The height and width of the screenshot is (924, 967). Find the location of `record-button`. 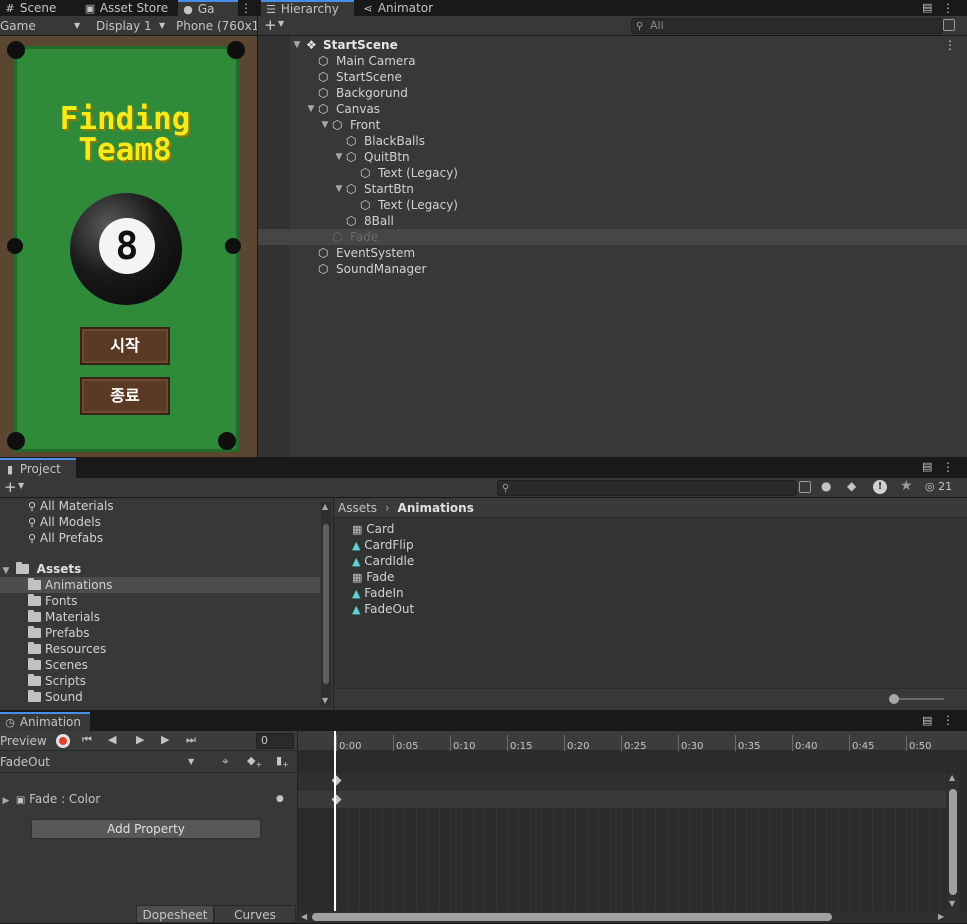

record-button is located at coordinates (63, 741).